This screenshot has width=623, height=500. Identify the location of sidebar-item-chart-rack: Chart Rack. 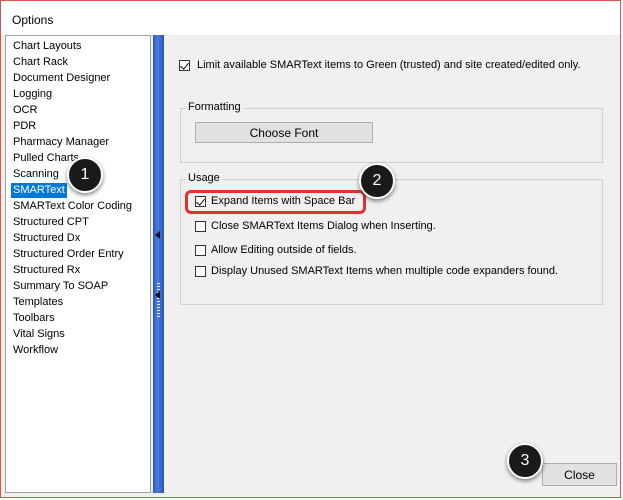
(40, 62).